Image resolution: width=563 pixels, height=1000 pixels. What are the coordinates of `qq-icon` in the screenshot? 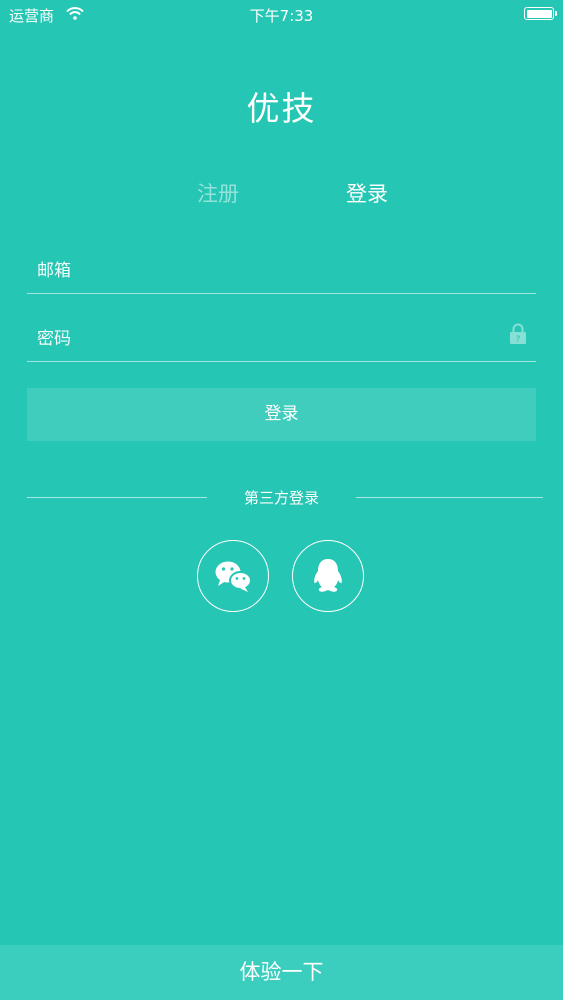 It's located at (328, 575).